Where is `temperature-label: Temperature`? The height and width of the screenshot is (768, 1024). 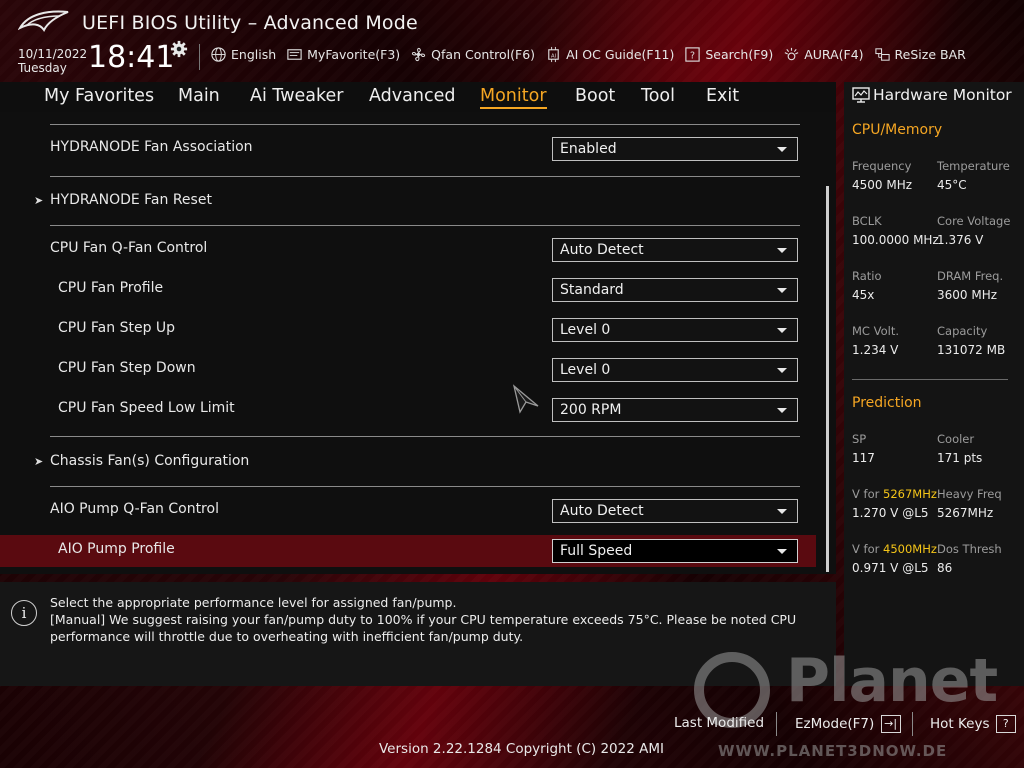
temperature-label: Temperature is located at coordinates (973, 166).